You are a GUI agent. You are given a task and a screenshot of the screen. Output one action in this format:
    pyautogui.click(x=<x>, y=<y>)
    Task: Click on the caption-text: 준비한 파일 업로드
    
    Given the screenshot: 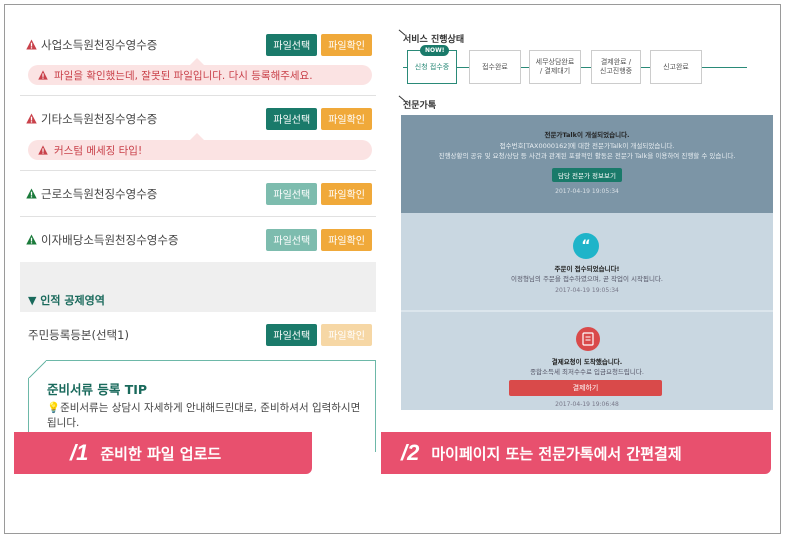 What is the action you would take?
    pyautogui.click(x=161, y=453)
    